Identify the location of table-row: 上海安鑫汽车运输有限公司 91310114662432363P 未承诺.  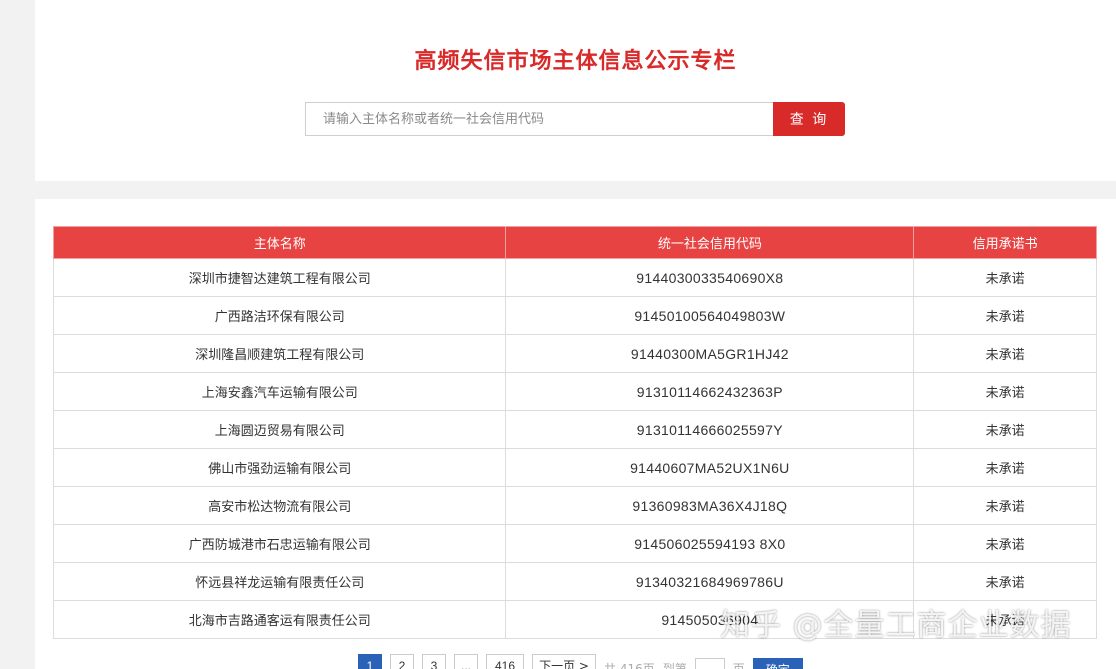
(574, 391).